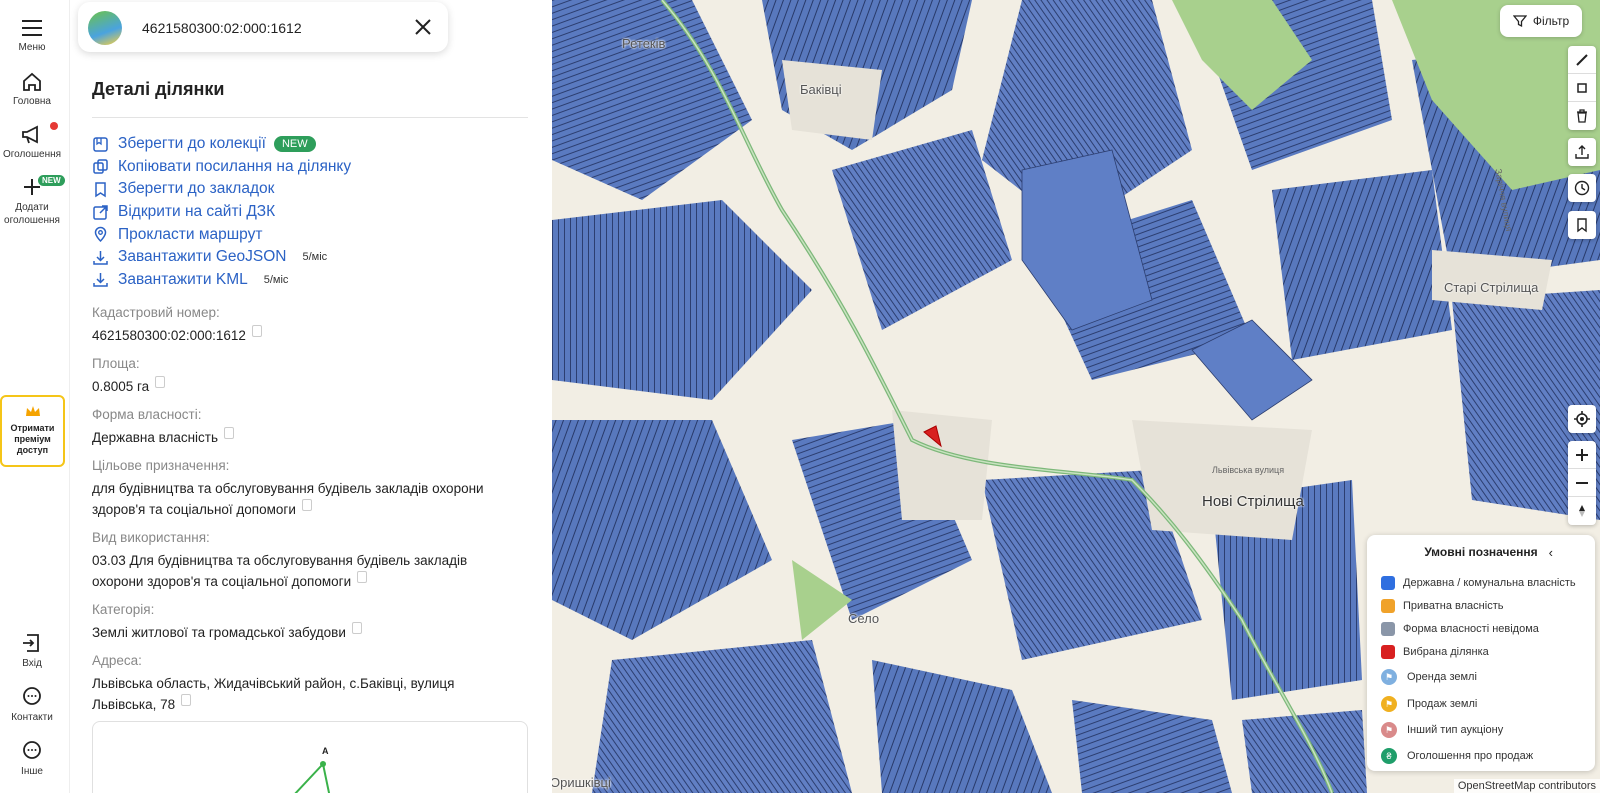 The width and height of the screenshot is (1600, 793). I want to click on ads-button: Оголошення, so click(32, 142).